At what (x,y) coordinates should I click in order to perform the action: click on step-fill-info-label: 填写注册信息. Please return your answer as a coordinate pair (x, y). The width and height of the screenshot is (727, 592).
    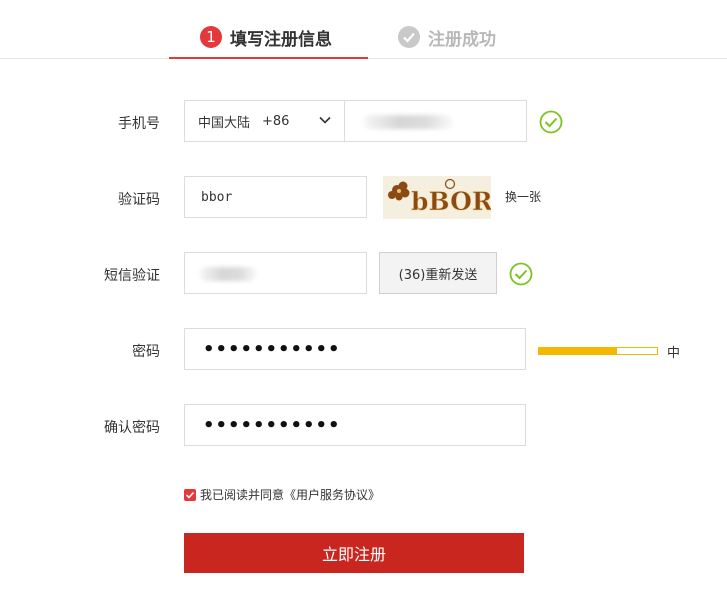
    Looking at the image, I should click on (281, 39).